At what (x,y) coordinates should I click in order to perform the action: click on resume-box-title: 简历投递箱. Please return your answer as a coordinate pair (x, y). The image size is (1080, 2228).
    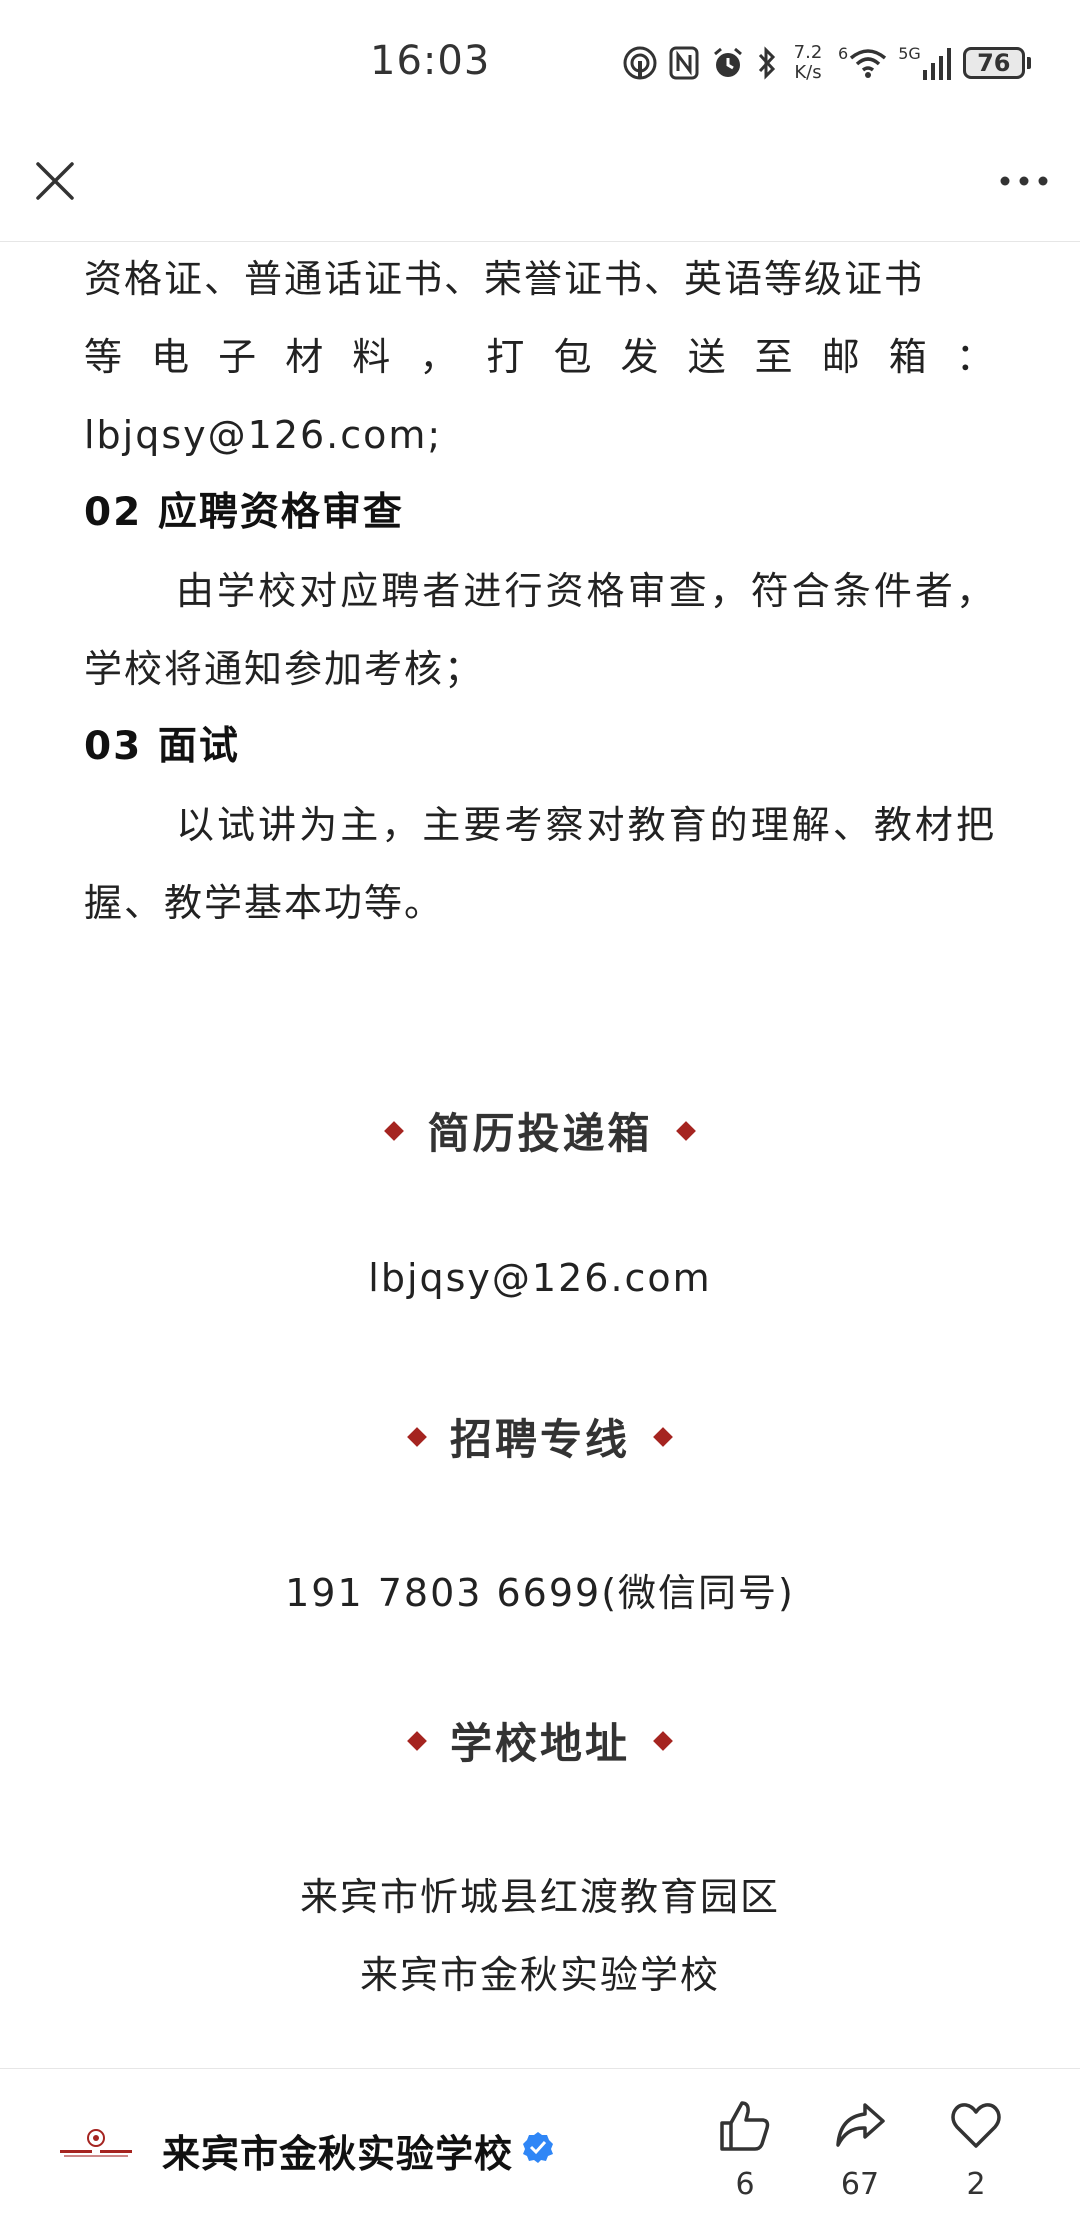
    Looking at the image, I should click on (540, 1130).